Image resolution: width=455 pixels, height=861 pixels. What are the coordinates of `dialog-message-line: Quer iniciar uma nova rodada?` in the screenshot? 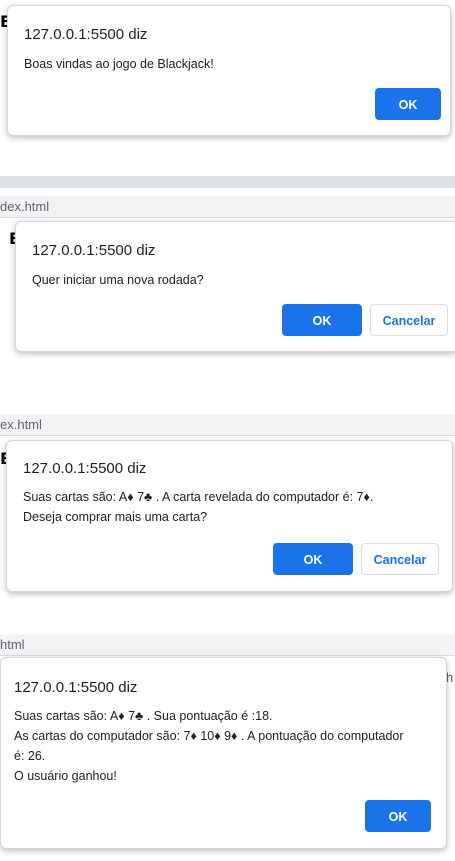 It's located at (118, 280).